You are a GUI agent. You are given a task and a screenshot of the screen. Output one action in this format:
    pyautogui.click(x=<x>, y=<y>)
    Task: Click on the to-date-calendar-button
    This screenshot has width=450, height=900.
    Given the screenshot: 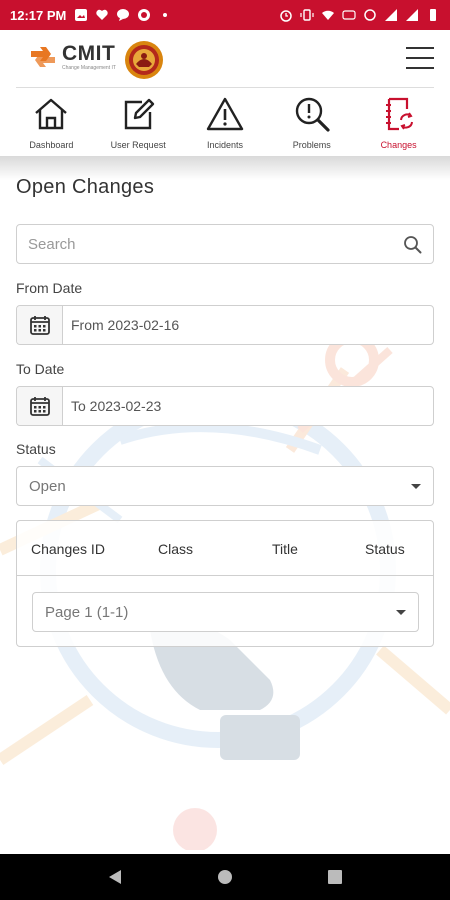 What is the action you would take?
    pyautogui.click(x=40, y=406)
    